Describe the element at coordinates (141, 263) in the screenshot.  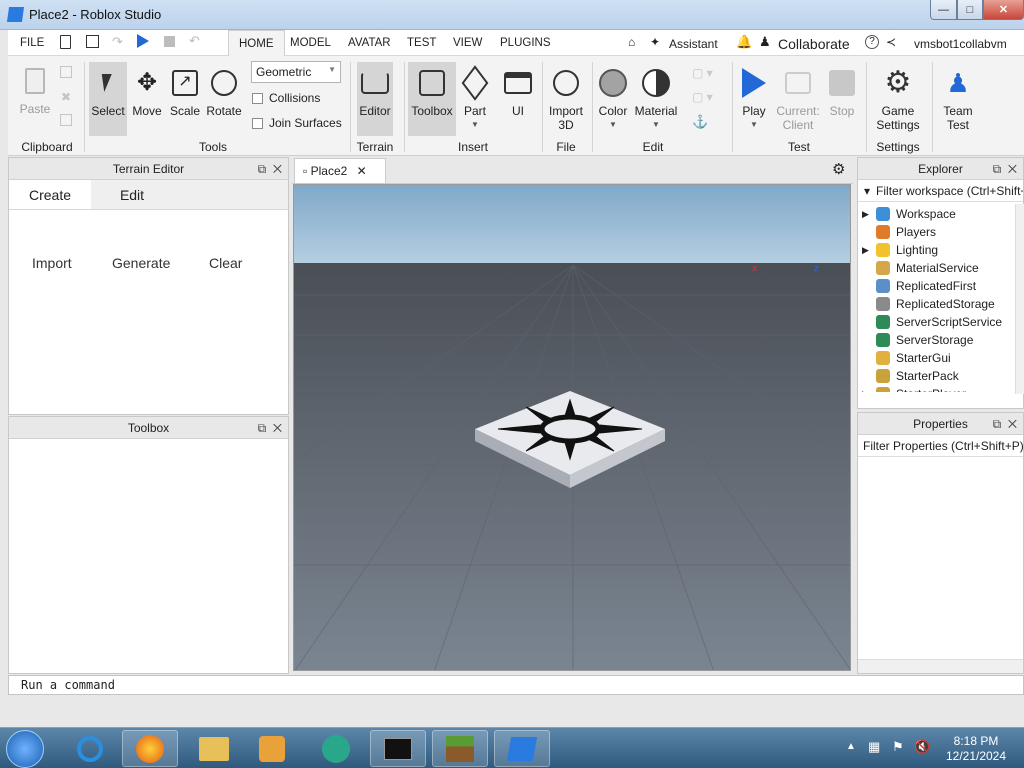
I see `generate-terrain-button: Generate` at that location.